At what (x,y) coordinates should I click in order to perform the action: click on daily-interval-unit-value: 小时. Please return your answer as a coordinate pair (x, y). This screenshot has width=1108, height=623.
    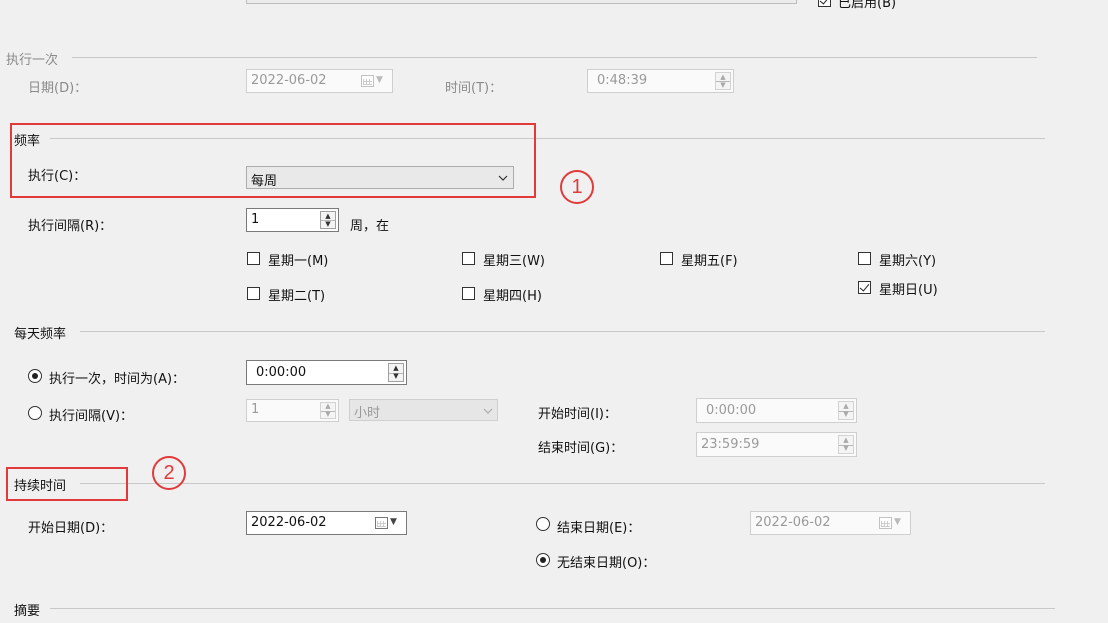
    Looking at the image, I should click on (367, 413).